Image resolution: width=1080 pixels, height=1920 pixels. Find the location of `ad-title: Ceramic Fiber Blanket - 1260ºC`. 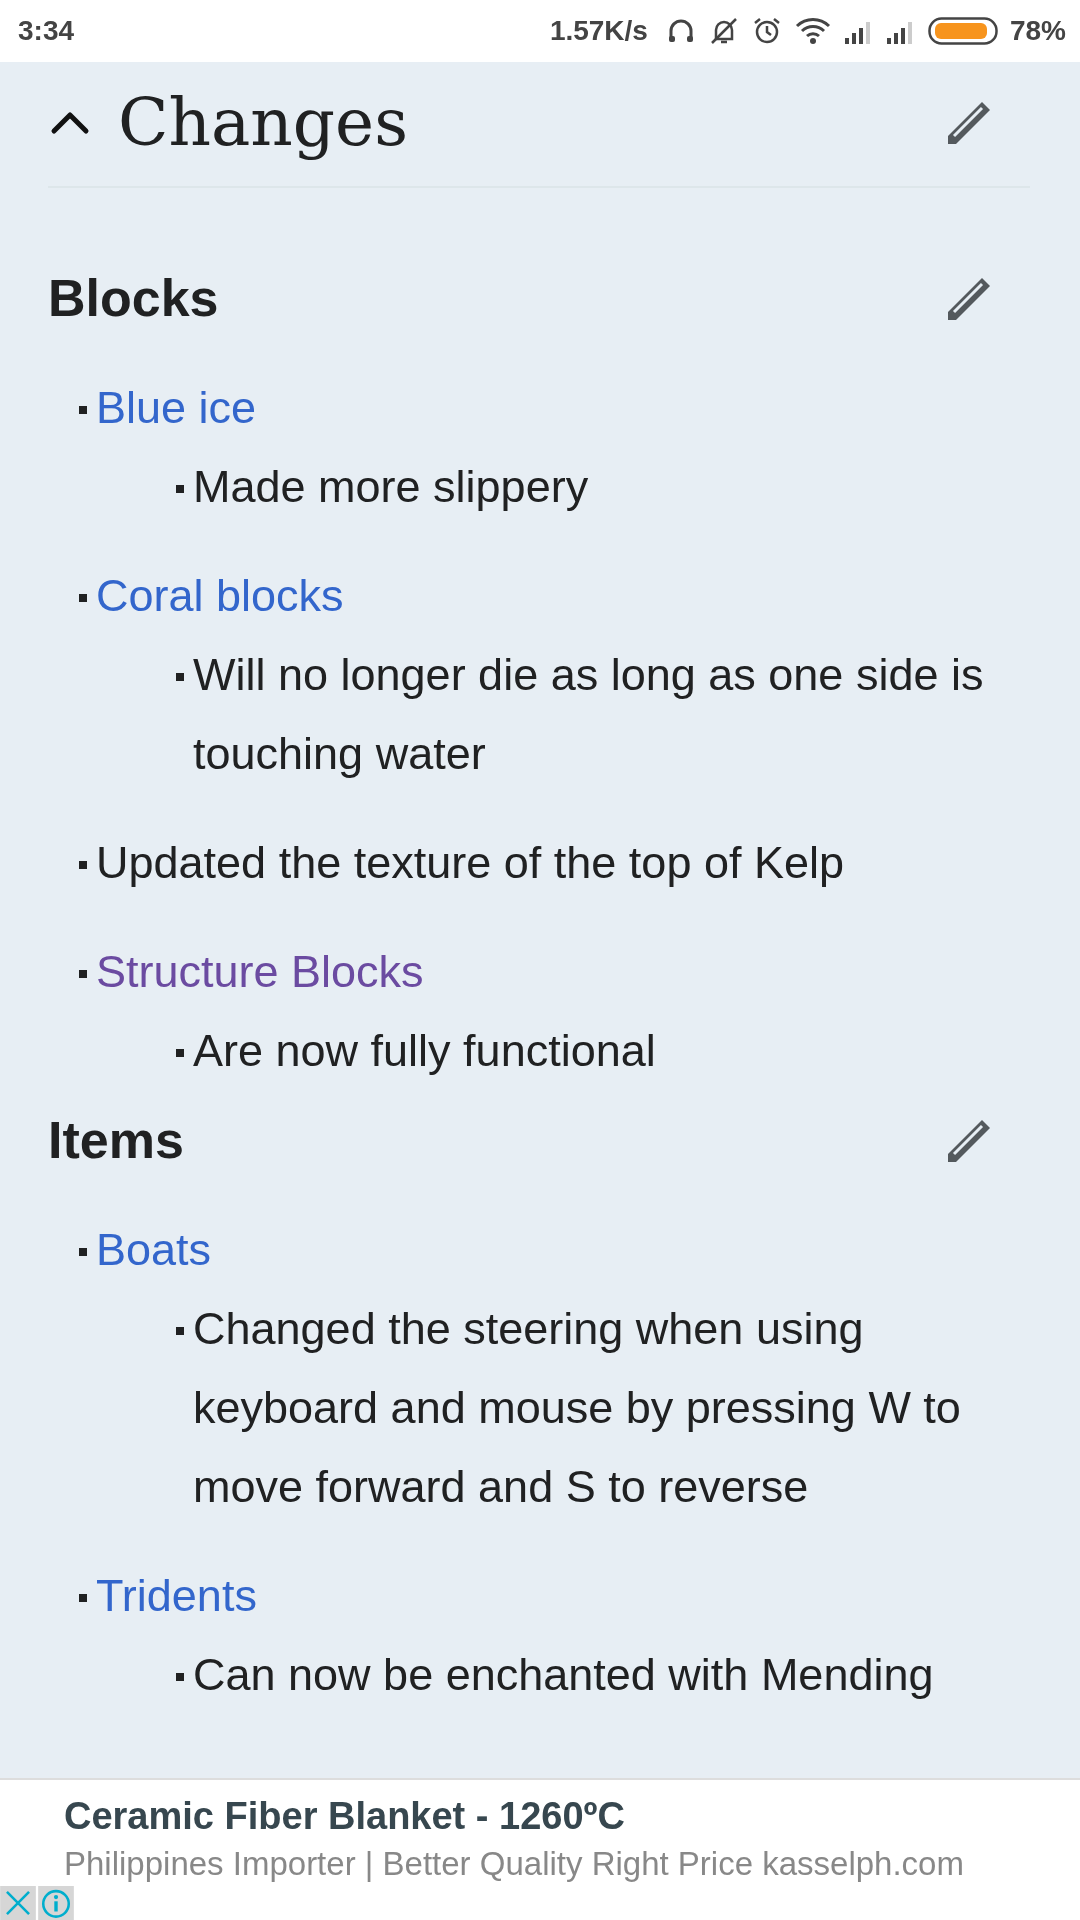

ad-title: Ceramic Fiber Blanket - 1260ºC is located at coordinates (572, 1816).